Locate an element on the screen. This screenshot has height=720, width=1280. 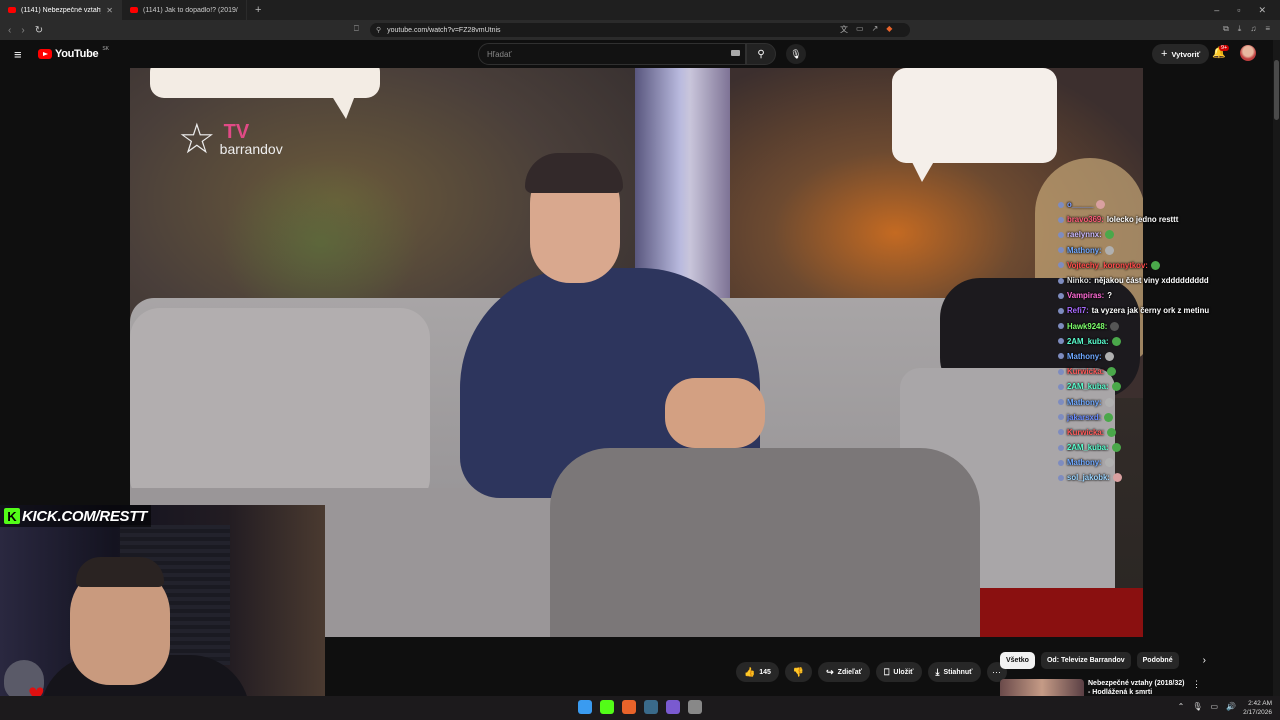
share-icon: ↗ is located at coordinates (875, 29).